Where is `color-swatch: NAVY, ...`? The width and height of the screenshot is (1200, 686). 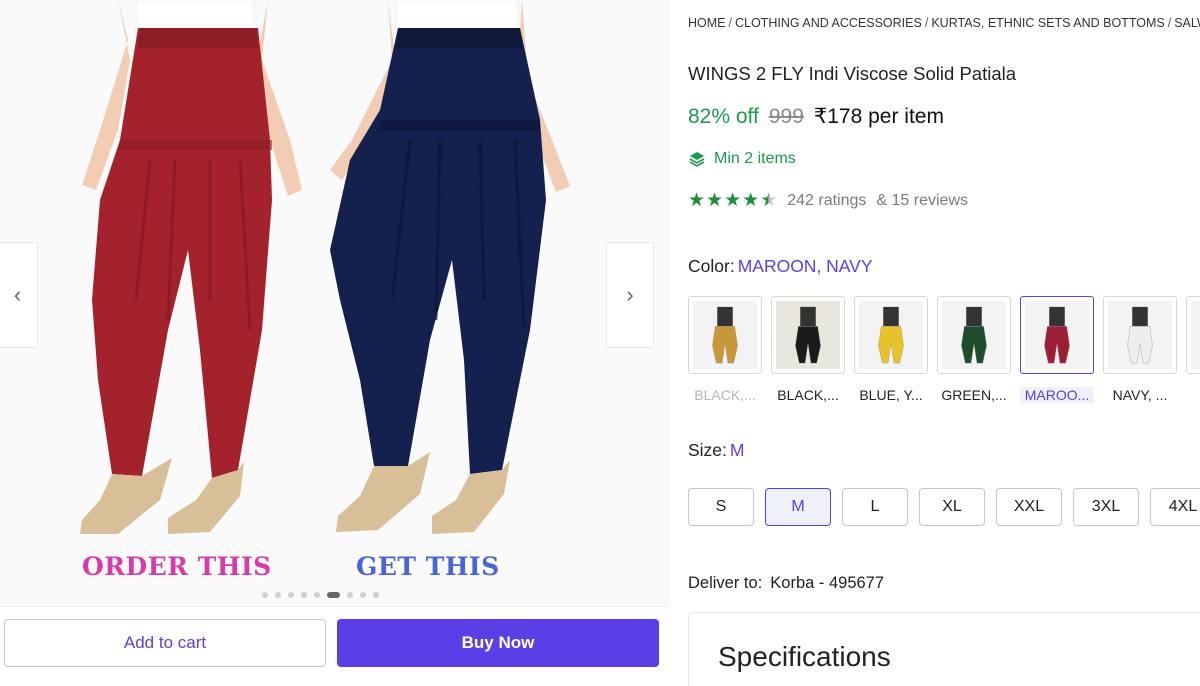 color-swatch: NAVY, ... is located at coordinates (1140, 349).